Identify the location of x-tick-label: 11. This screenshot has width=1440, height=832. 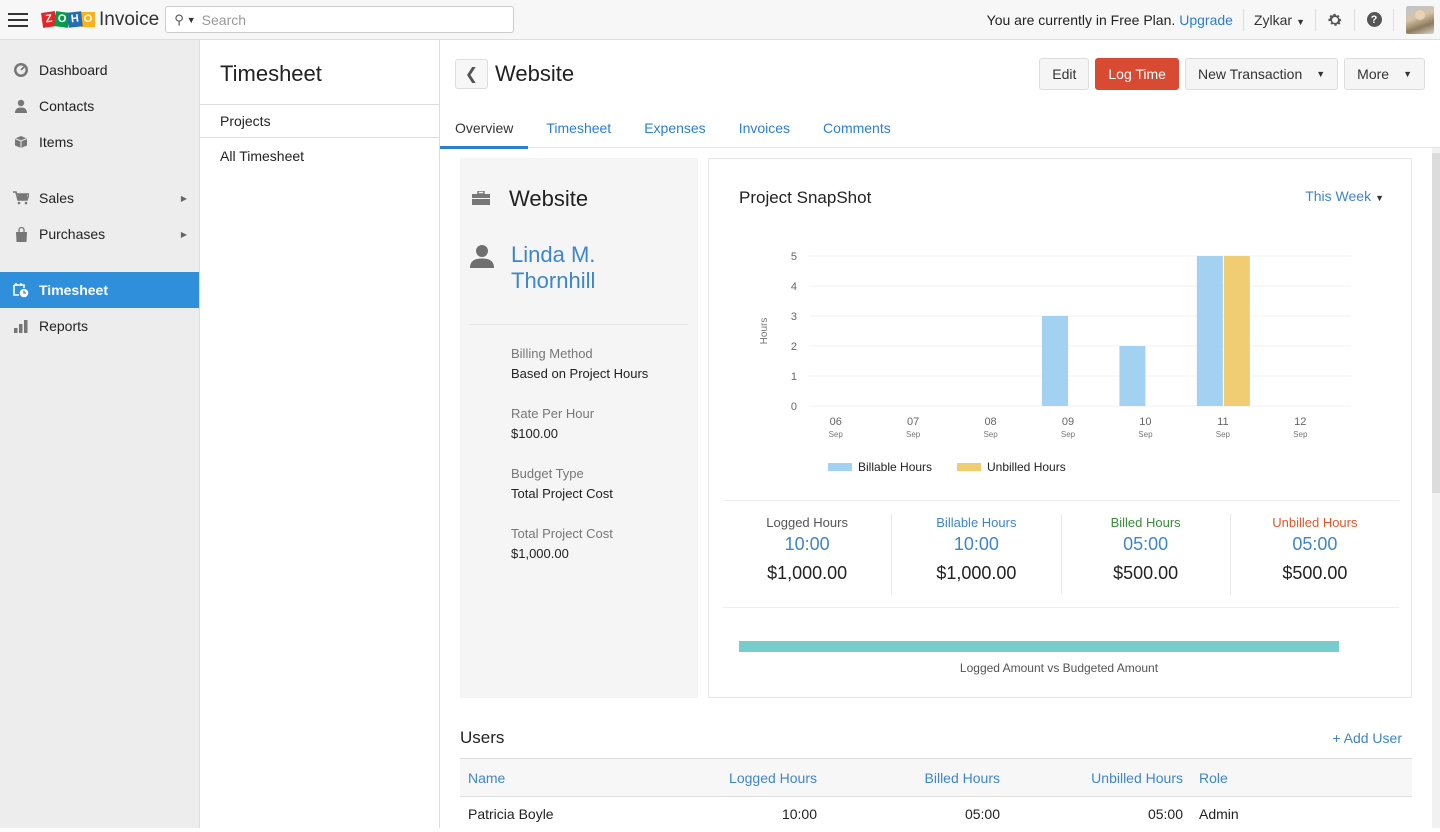
(1222, 422).